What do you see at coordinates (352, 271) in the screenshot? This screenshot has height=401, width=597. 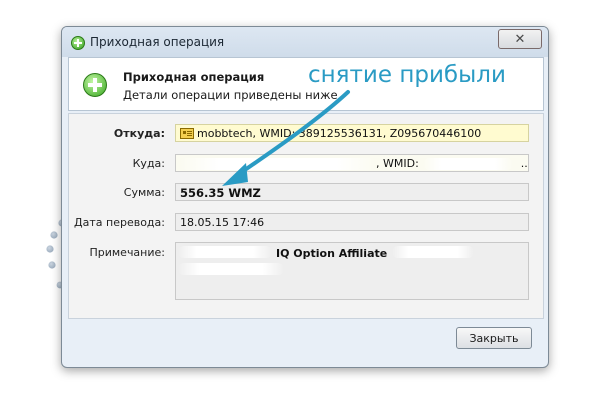 I see `note-field: IQ Option Affiliate` at bounding box center [352, 271].